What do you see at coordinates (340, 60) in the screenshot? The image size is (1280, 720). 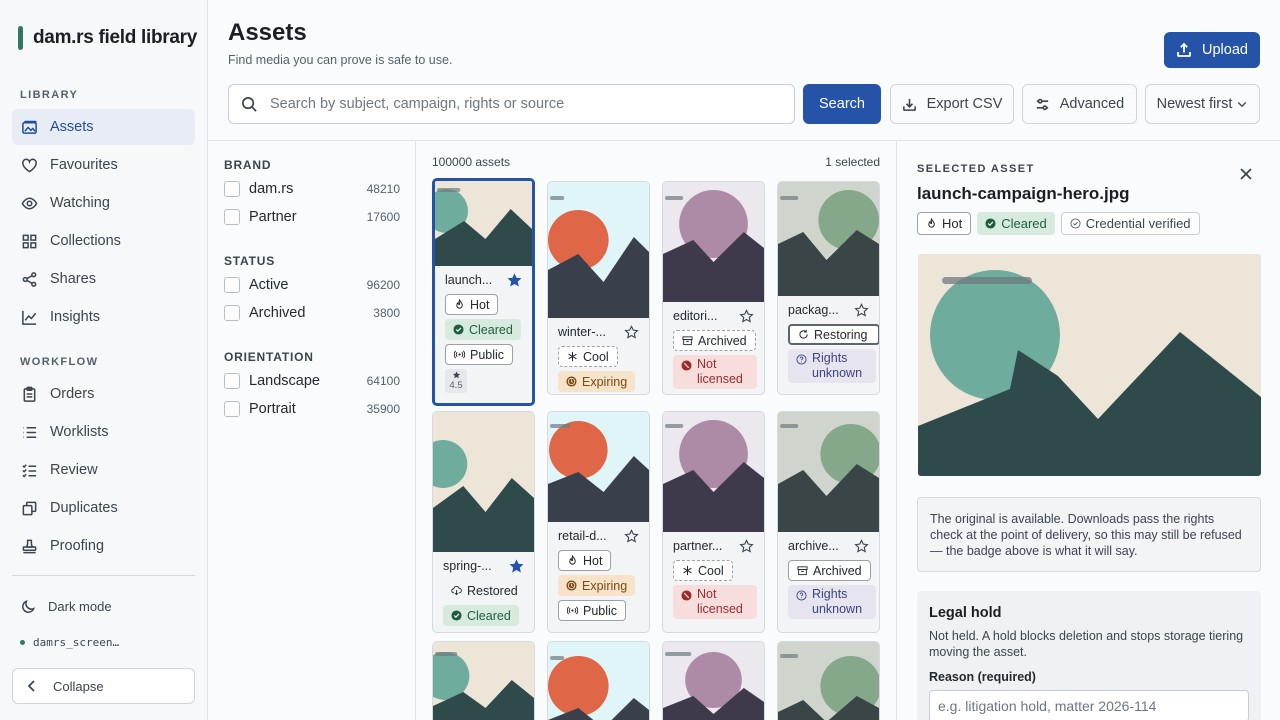 I see `page-subtitle: Find media you can prove is safe to use.` at bounding box center [340, 60].